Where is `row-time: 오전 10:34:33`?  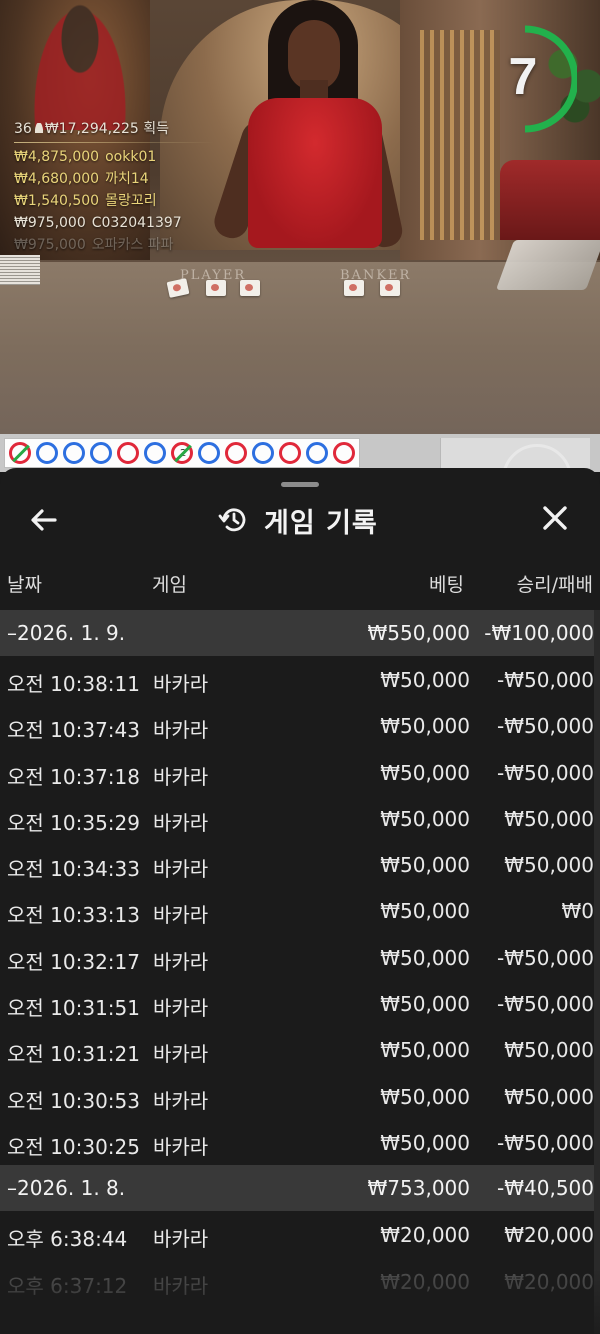
row-time: 오전 10:34:33 is located at coordinates (73, 869).